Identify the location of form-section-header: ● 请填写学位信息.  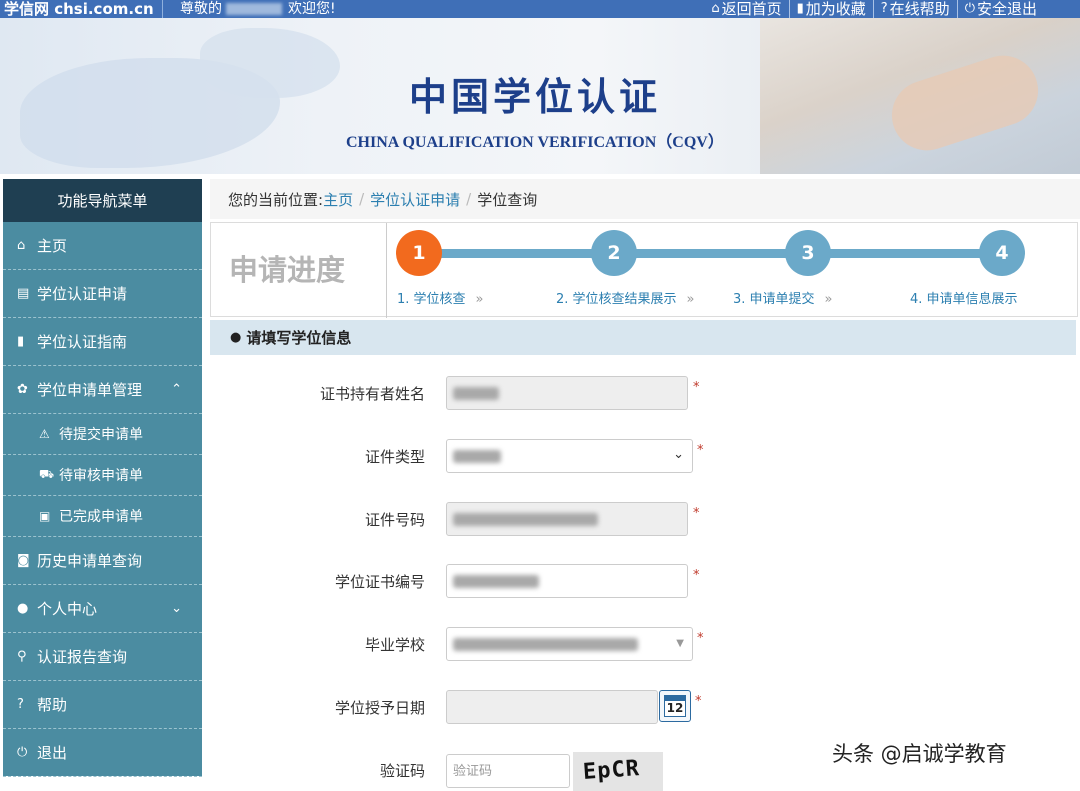
(643, 337).